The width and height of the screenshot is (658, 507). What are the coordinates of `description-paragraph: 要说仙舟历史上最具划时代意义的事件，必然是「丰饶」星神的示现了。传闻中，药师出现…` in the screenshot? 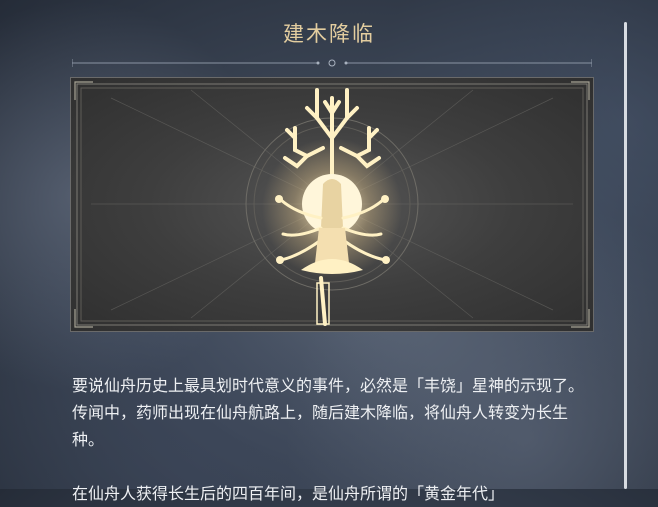 It's located at (328, 412).